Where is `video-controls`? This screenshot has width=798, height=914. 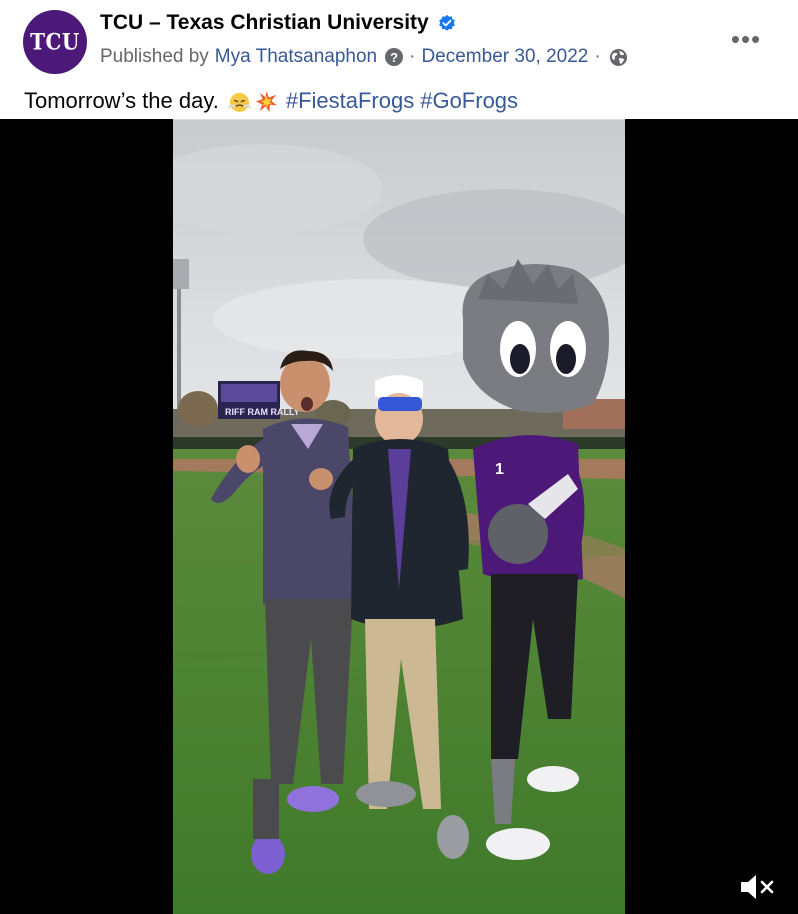
video-controls is located at coordinates (399, 886).